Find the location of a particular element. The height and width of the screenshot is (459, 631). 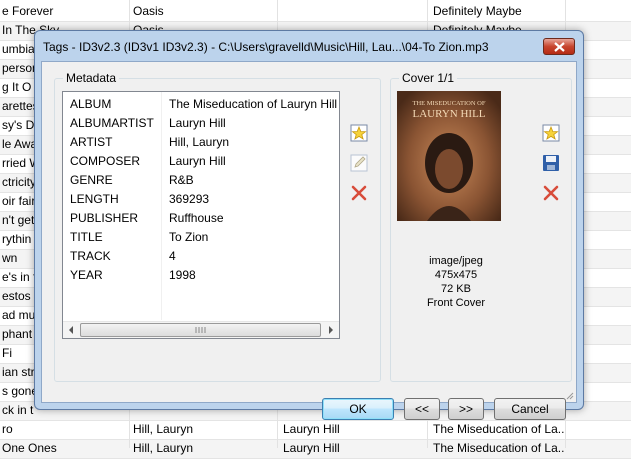

track-cell-title: e Forever is located at coordinates (28, 11).